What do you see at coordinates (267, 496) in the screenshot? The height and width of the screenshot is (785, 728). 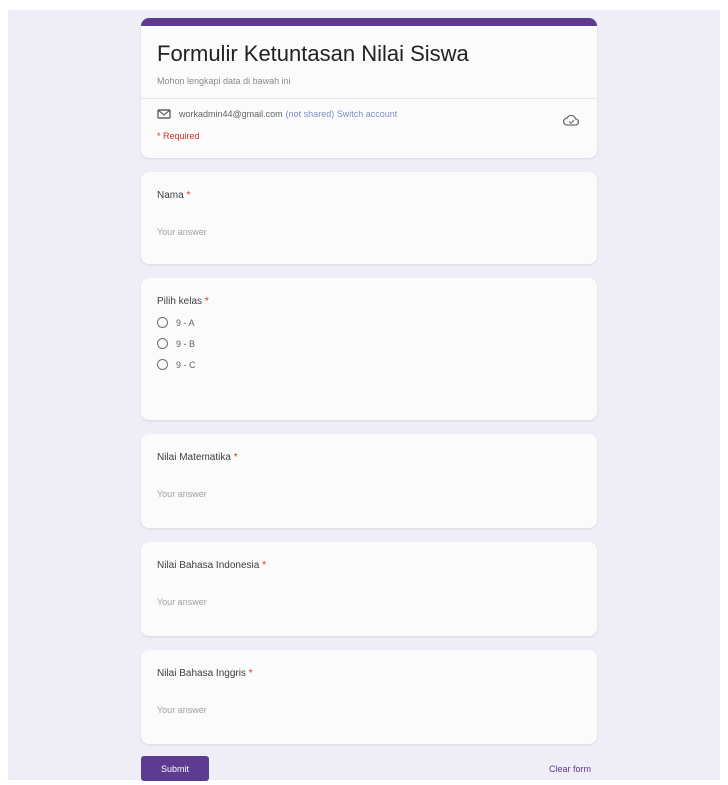 I see `matematika-answer-input: Your answer` at bounding box center [267, 496].